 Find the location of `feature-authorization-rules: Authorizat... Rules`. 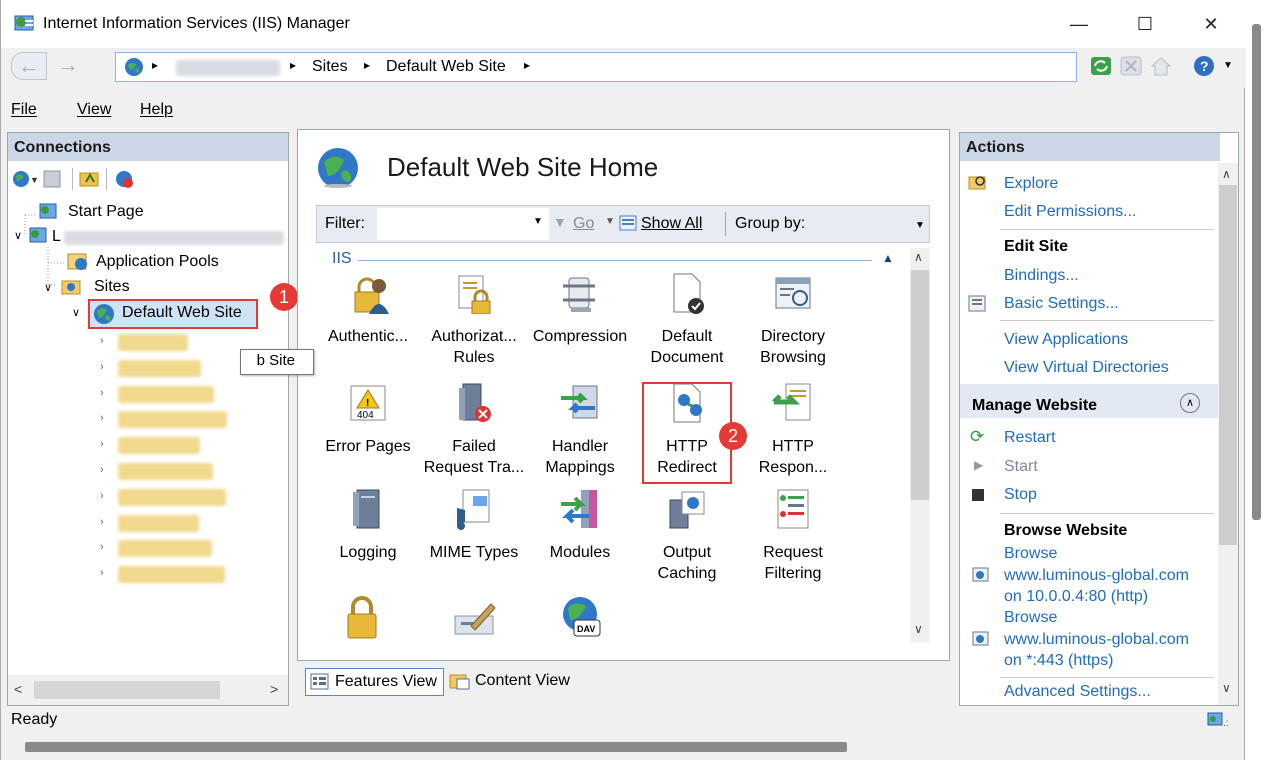

feature-authorization-rules: Authorizat... Rules is located at coordinates (474, 320).